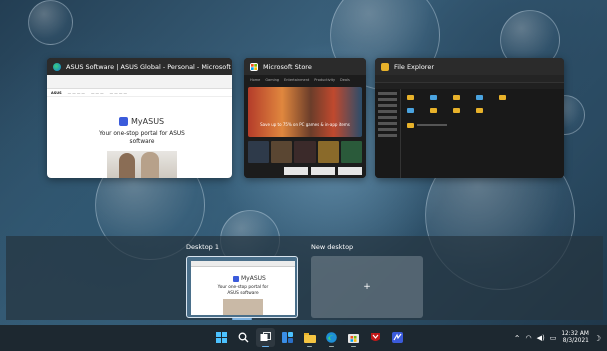 This screenshot has height=351, width=607. Describe the element at coordinates (305, 152) in the screenshot. I see `store-tiles` at that location.